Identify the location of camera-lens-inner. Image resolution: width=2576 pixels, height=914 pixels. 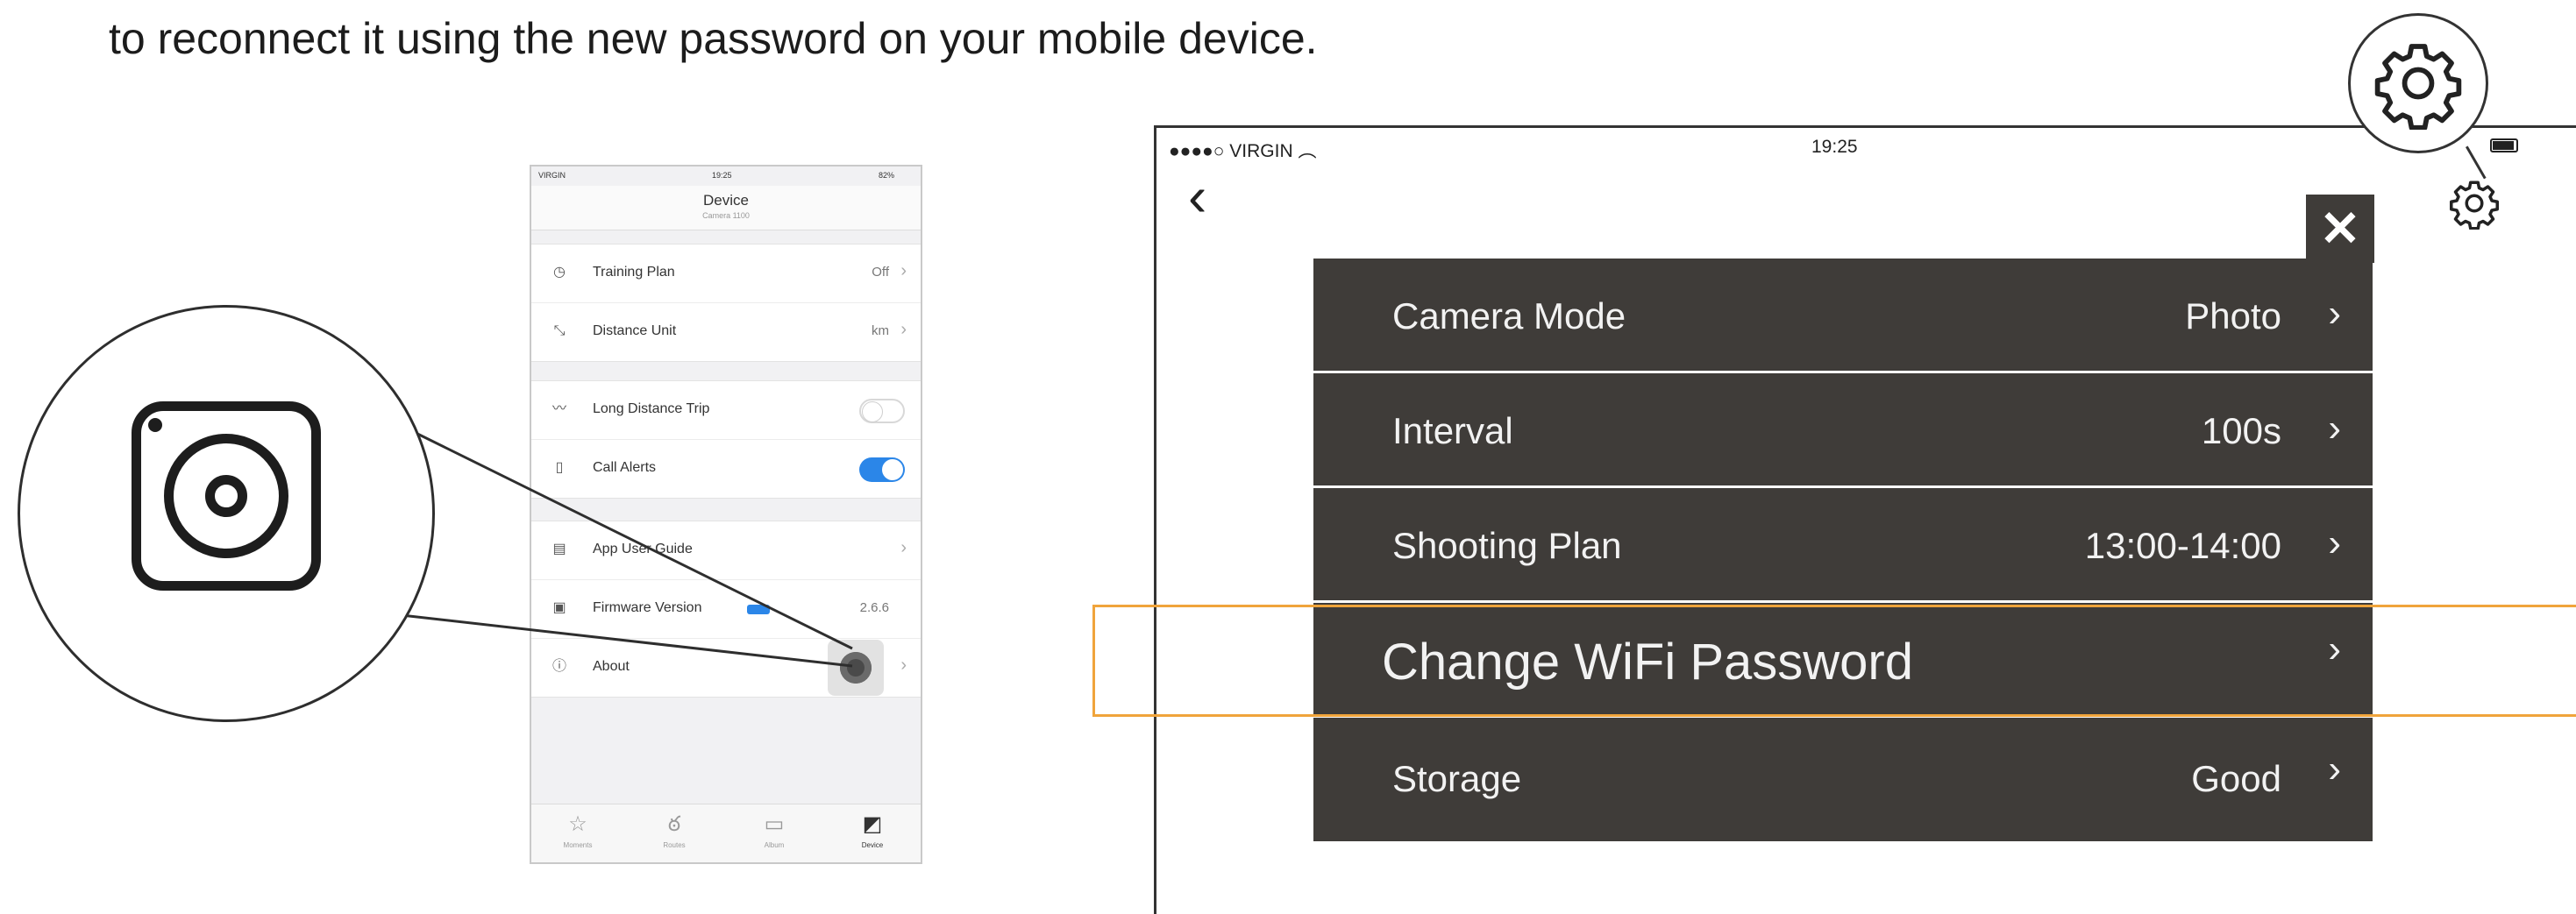
(226, 496).